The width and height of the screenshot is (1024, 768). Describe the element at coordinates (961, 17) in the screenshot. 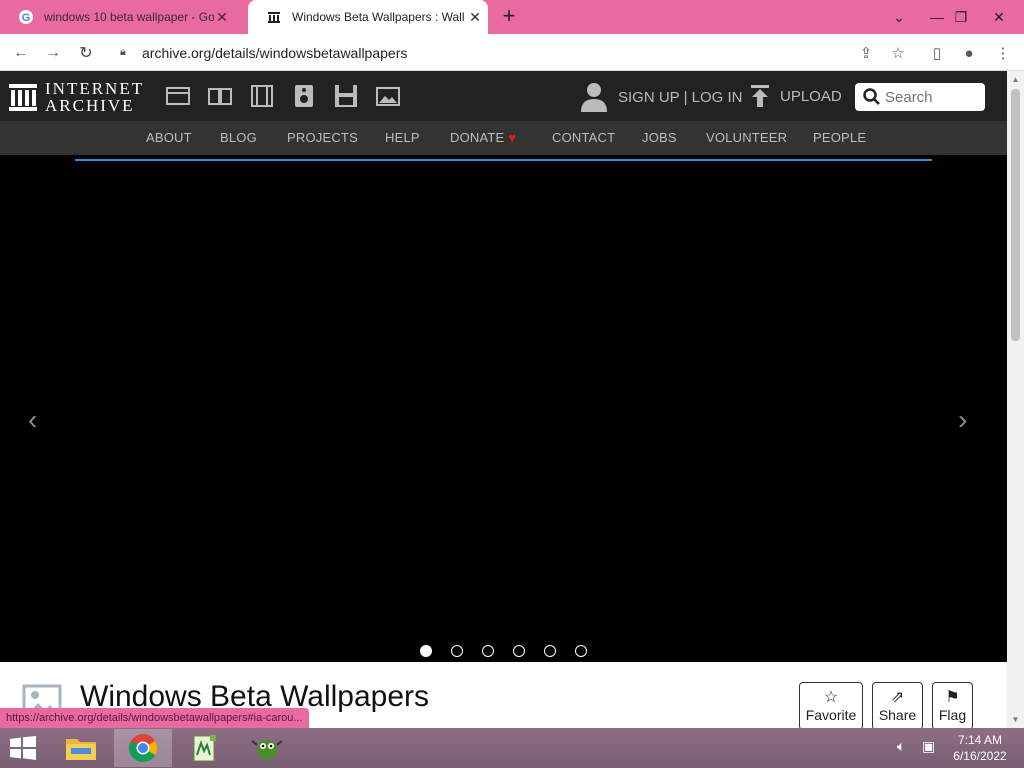

I see `restore-icon: ❐` at that location.